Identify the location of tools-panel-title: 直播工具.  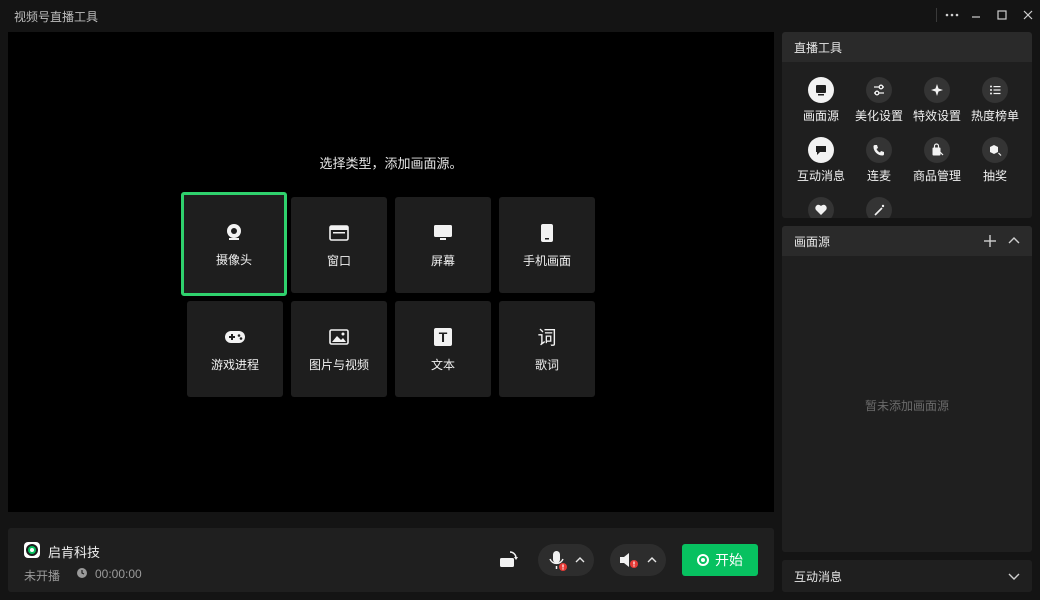
(818, 47).